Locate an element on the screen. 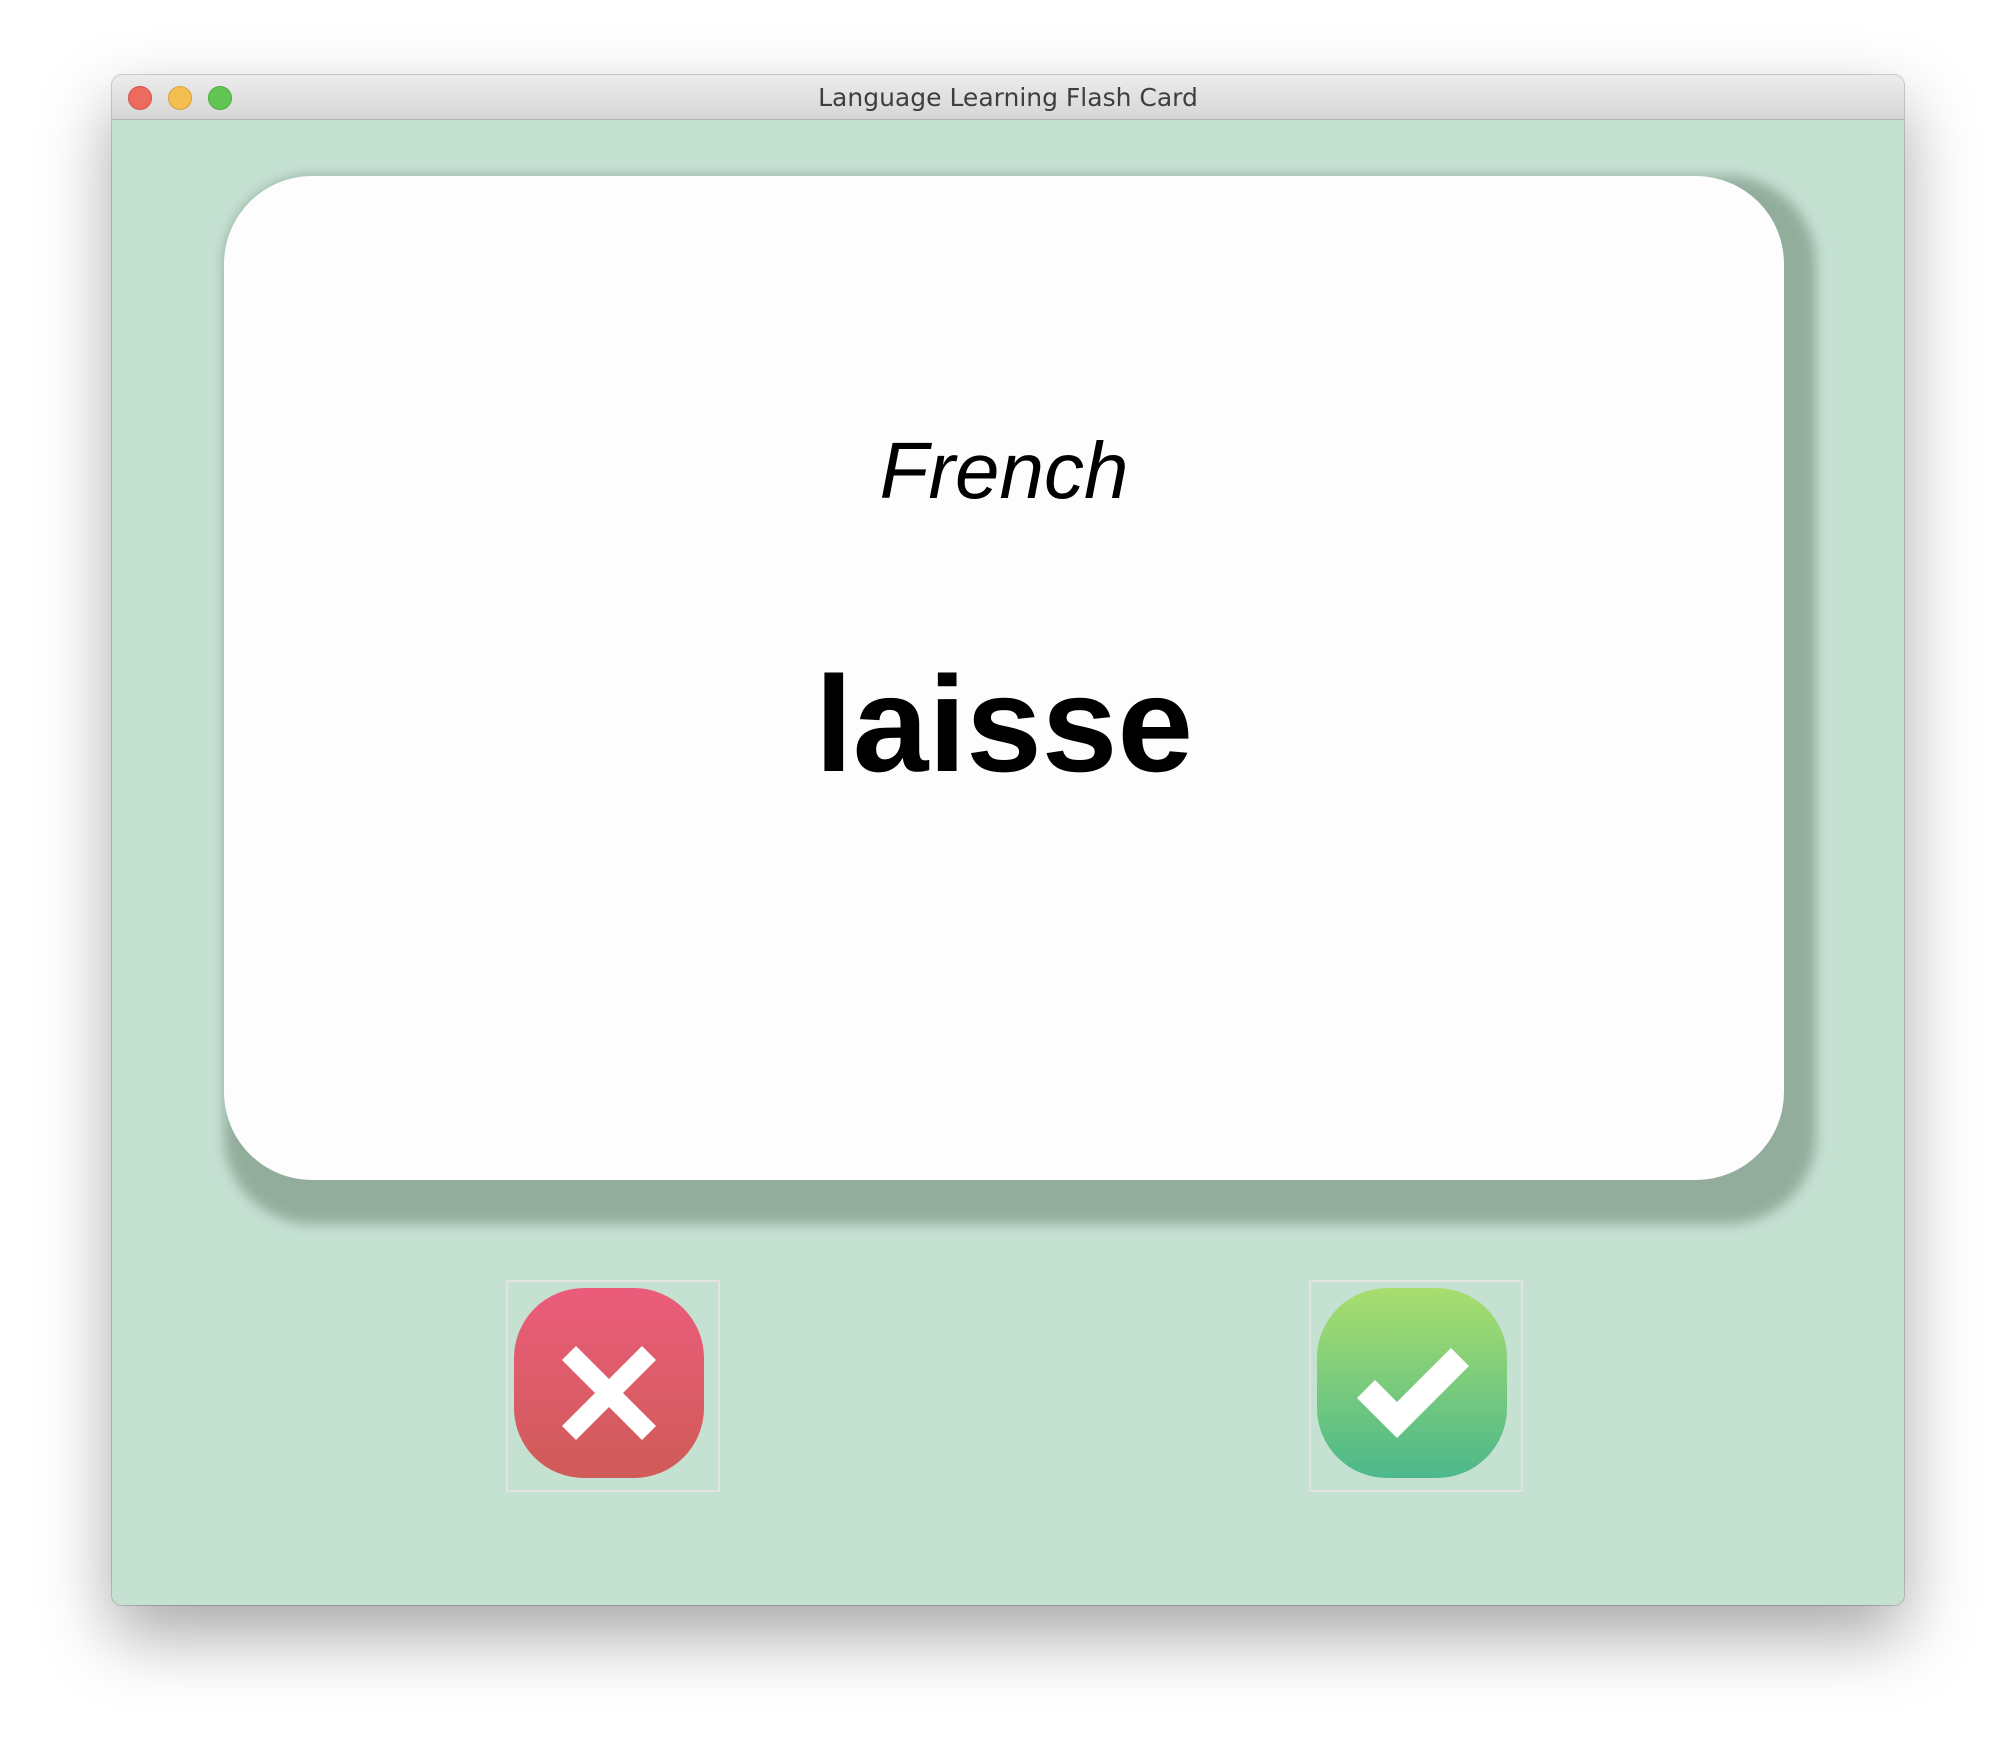 This screenshot has height=1748, width=2010. card-language-title: French is located at coordinates (1004, 470).